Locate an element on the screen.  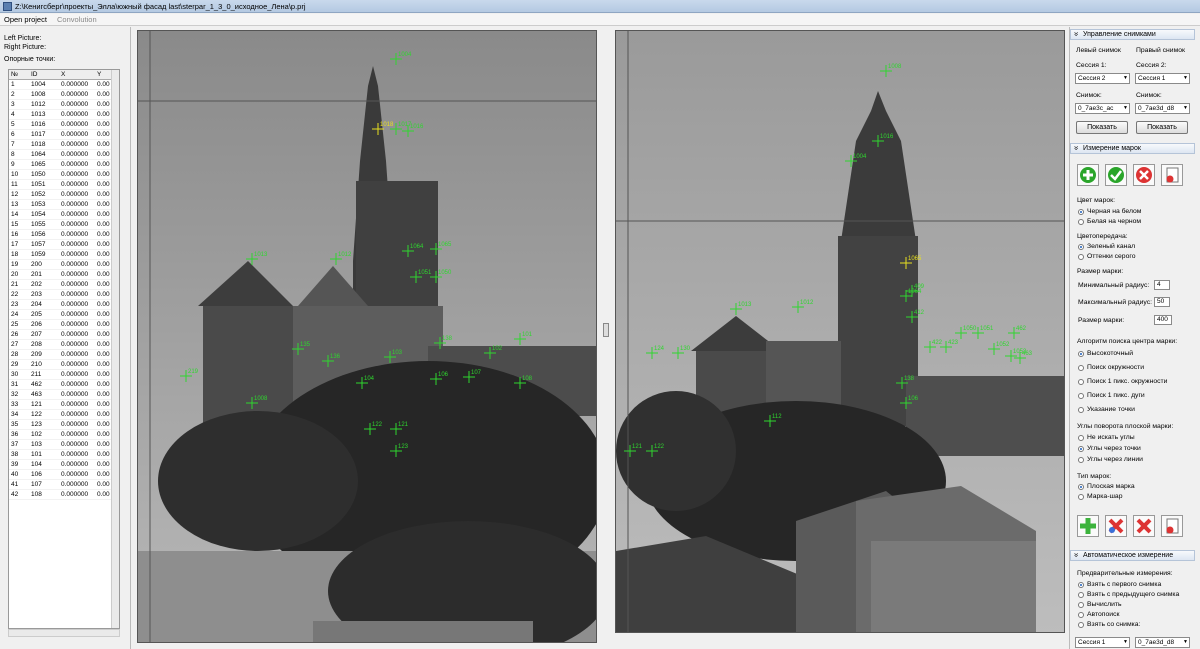
table-row: 4 1013 0.000000 0.00 is located at coordinates (64, 115).